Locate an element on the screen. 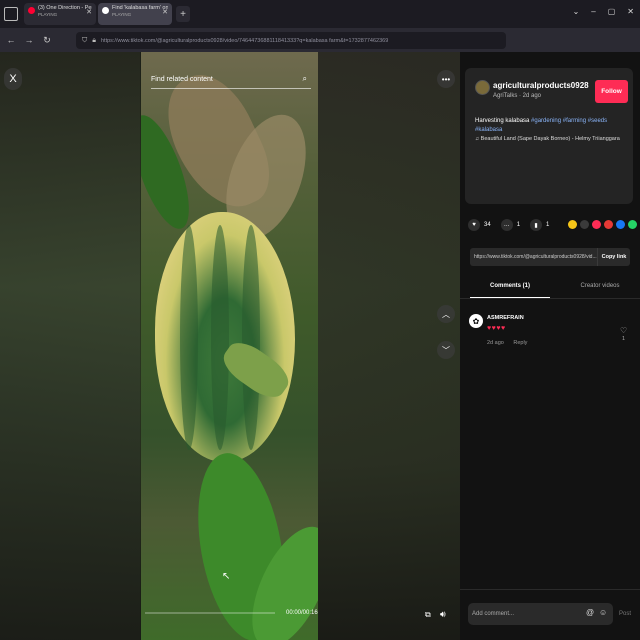 The width and height of the screenshot is (640, 640). chevron-down-icon: ﹀ is located at coordinates (446, 350).